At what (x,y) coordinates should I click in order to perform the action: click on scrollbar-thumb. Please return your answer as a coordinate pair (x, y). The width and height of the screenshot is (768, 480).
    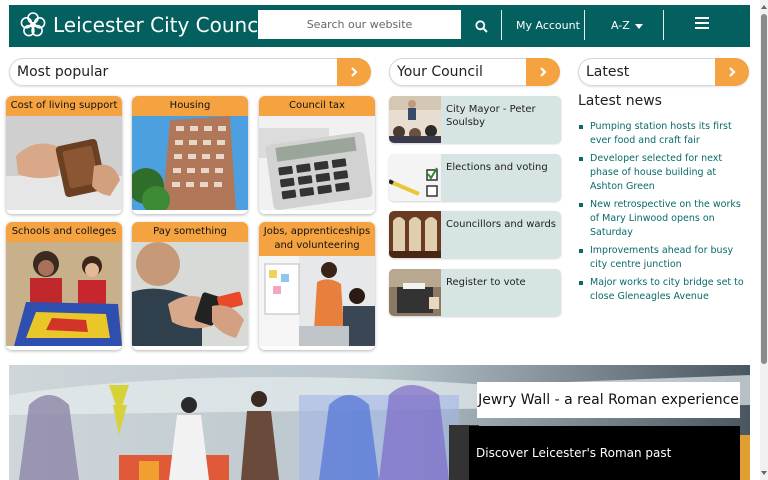
    Looking at the image, I should click on (764, 189).